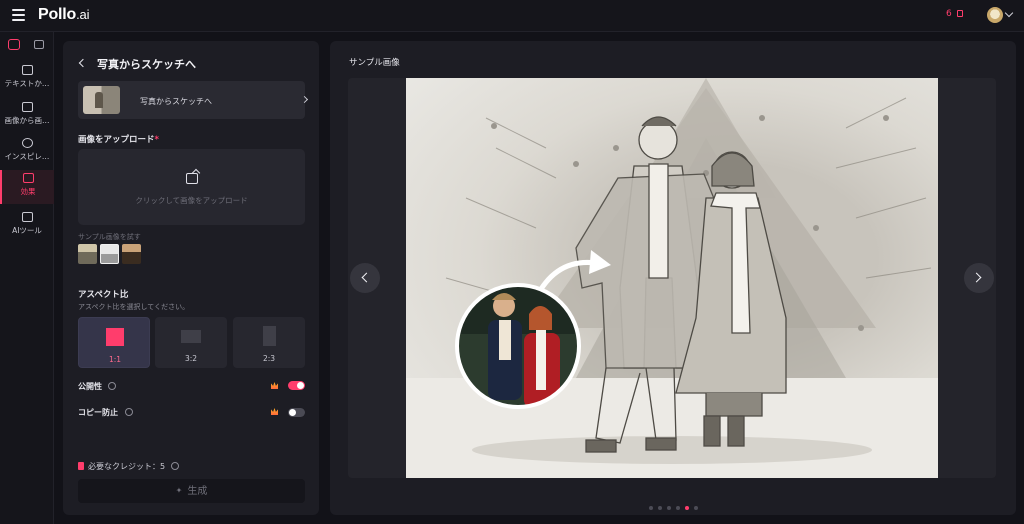 This screenshot has width=1024, height=524. Describe the element at coordinates (156, 140) in the screenshot. I see `required-mark: *` at that location.